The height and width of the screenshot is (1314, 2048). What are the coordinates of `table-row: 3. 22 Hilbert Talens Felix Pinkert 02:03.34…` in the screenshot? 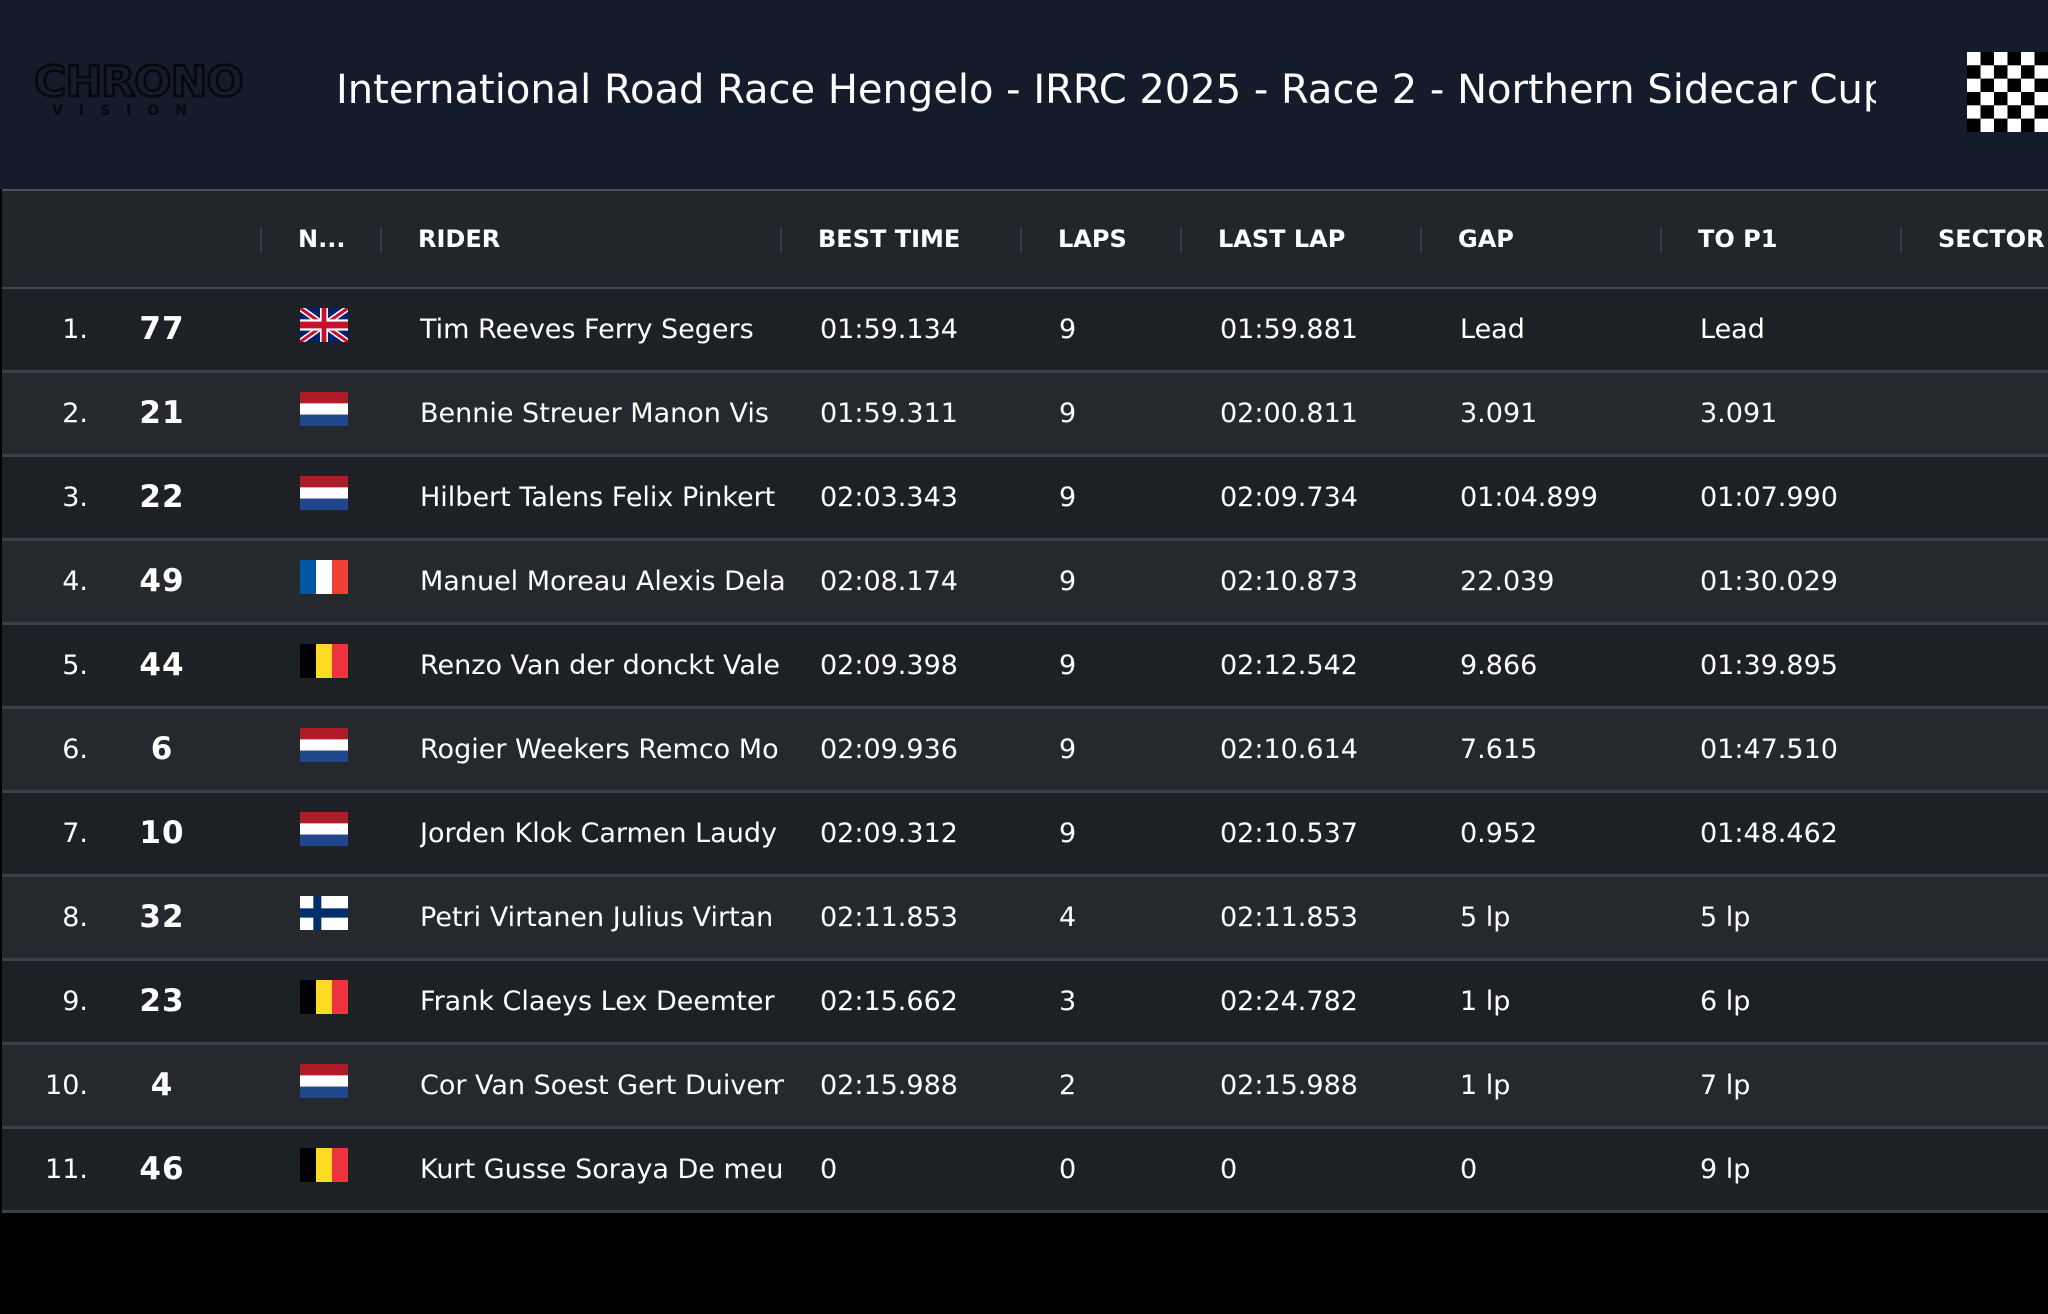 It's located at (1025, 499).